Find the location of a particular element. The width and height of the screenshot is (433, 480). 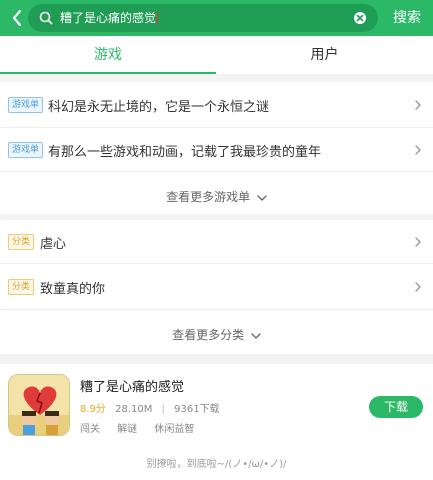

app-tag: 闯关 is located at coordinates (90, 429).